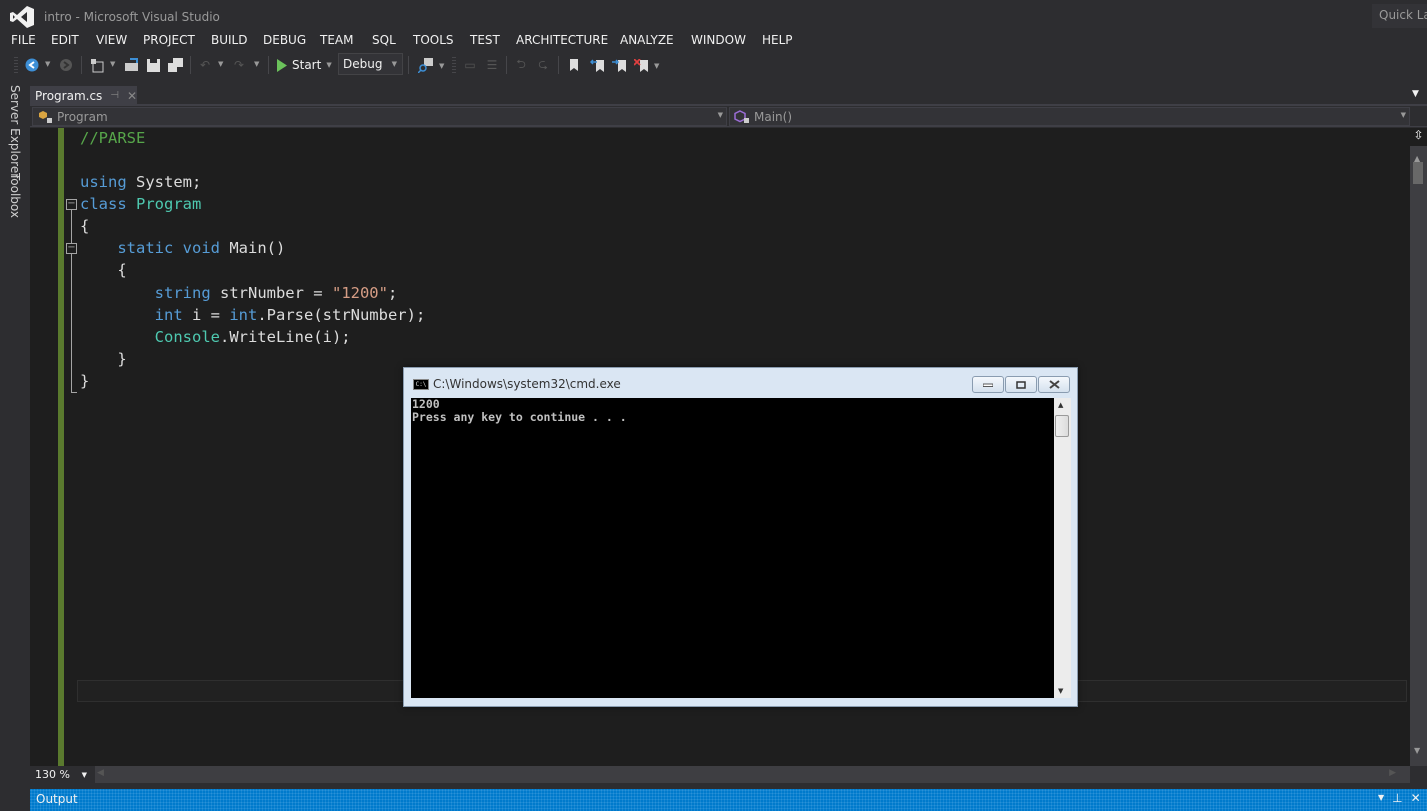 Image resolution: width=1427 pixels, height=811 pixels. Describe the element at coordinates (328, 65) in the screenshot. I see `start-dropdown-icon: ▼` at that location.